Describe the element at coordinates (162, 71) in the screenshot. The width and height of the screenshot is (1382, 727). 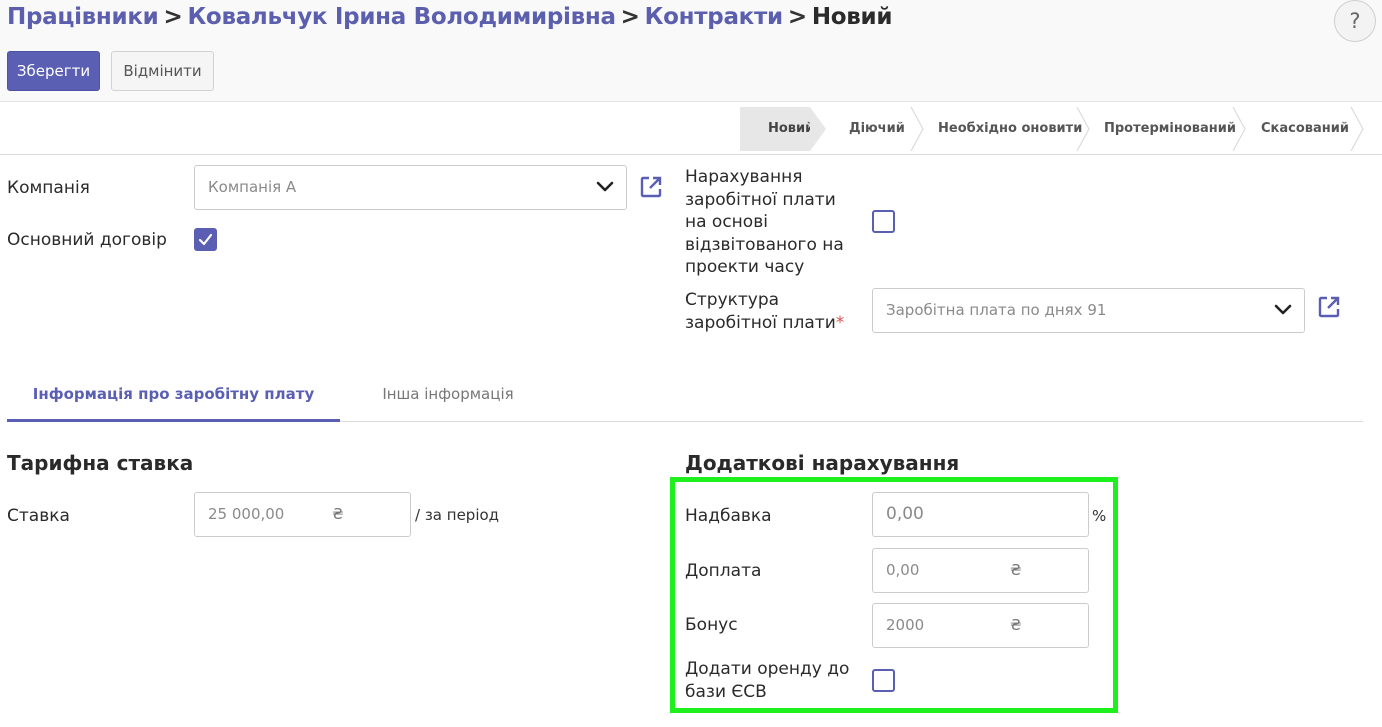
I see `cancel-button: Відмінити` at that location.